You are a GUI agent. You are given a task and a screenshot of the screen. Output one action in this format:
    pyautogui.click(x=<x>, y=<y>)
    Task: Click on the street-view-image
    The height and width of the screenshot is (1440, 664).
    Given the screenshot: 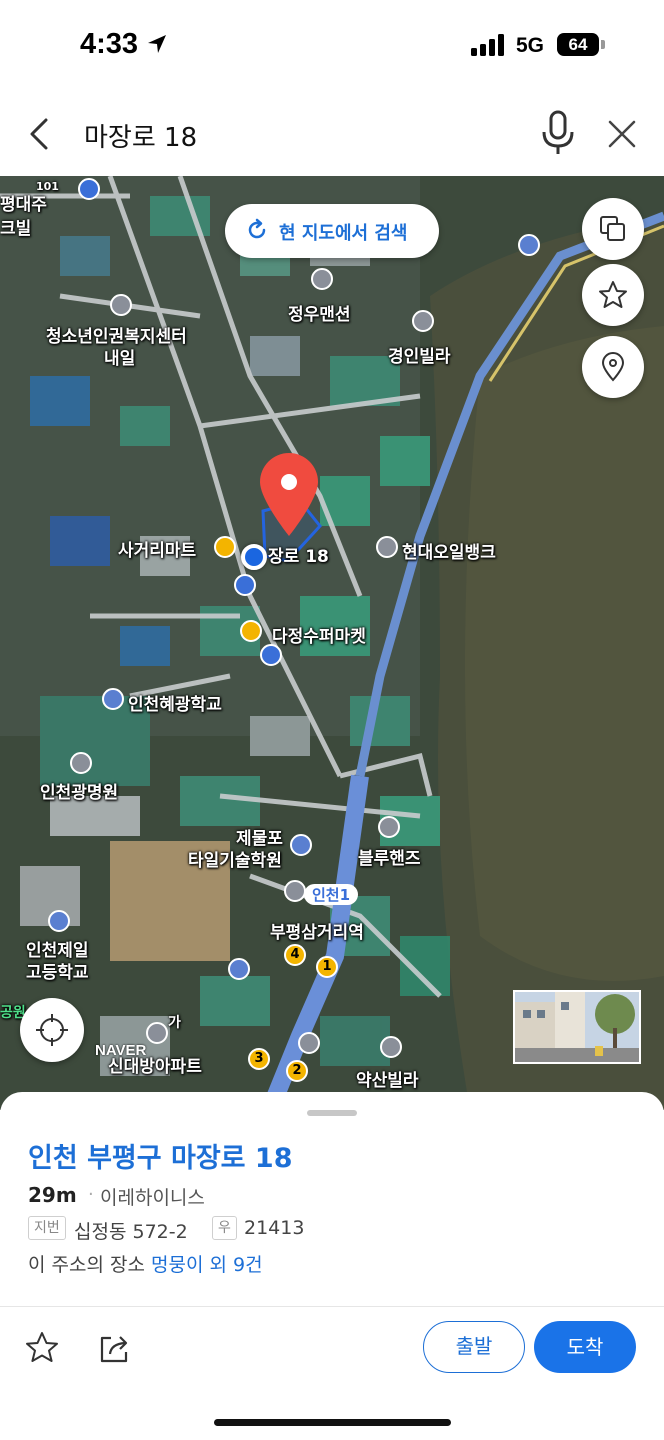 What is the action you would take?
    pyautogui.click(x=577, y=1027)
    